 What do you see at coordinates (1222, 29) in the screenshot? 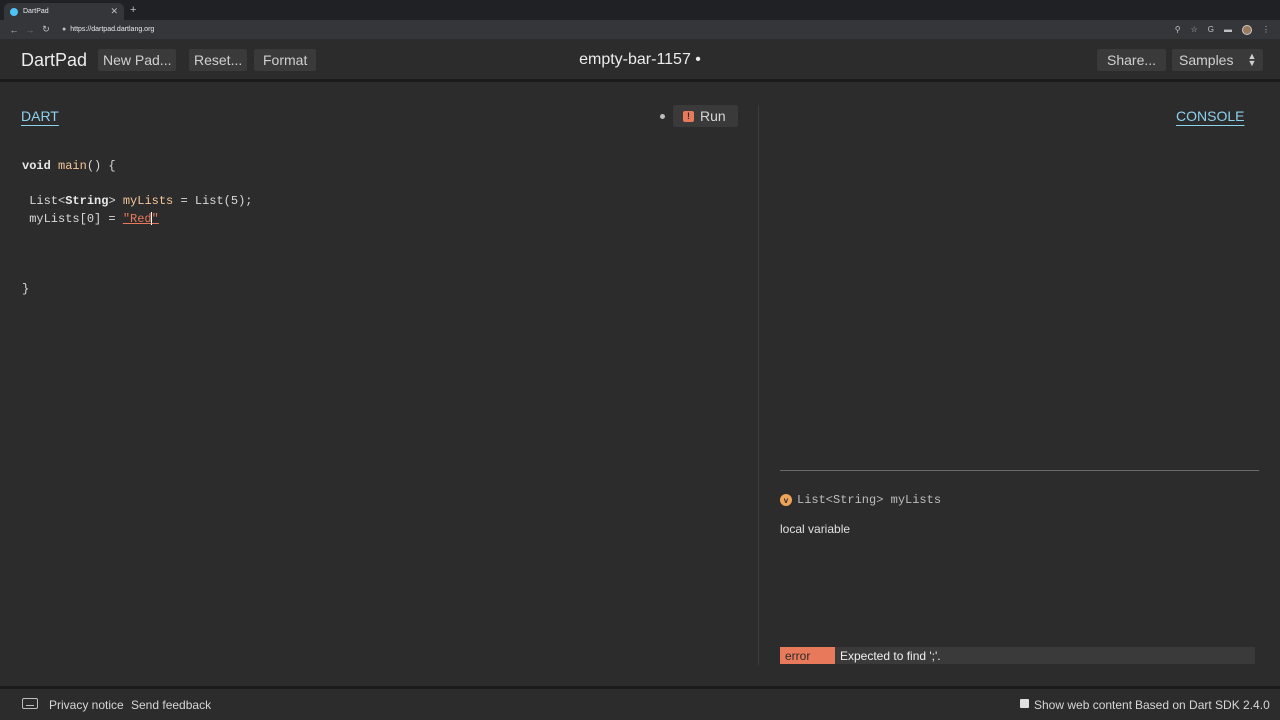
I see `browser-extensions: ⚲ ☆ G ▬ ⋮` at bounding box center [1222, 29].